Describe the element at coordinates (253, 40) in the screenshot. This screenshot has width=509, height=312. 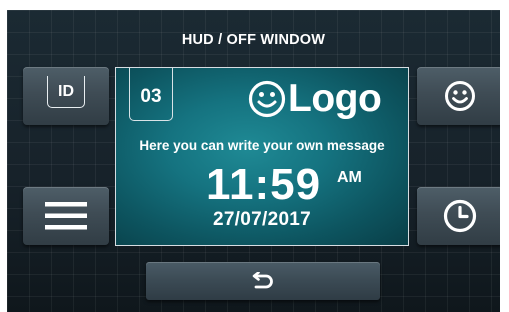
I see `window-title: HUD / OFF WINDOW` at that location.